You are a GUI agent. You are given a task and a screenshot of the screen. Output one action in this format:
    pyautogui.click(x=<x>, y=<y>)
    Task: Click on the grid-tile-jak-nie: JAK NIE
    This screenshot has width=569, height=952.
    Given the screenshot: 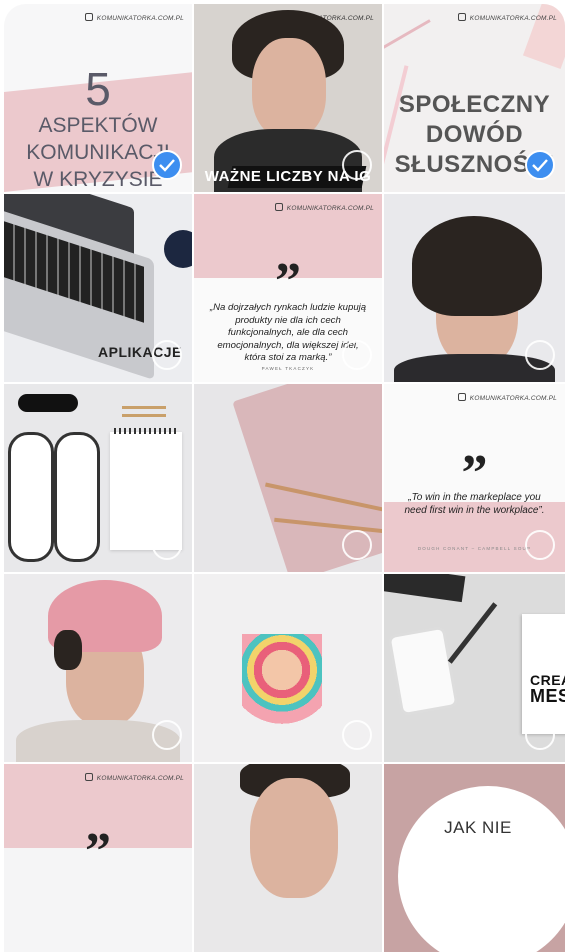 What is the action you would take?
    pyautogui.click(x=474, y=858)
    